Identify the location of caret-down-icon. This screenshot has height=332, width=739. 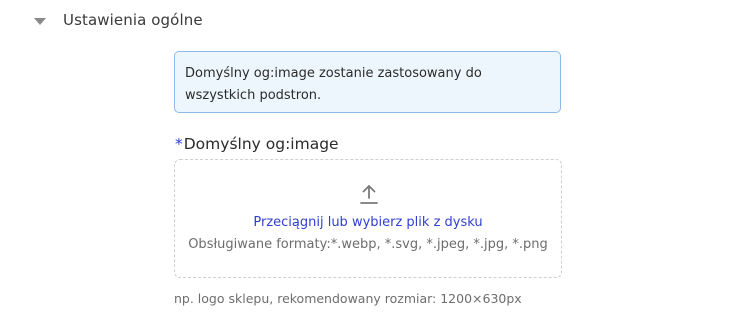
(40, 21).